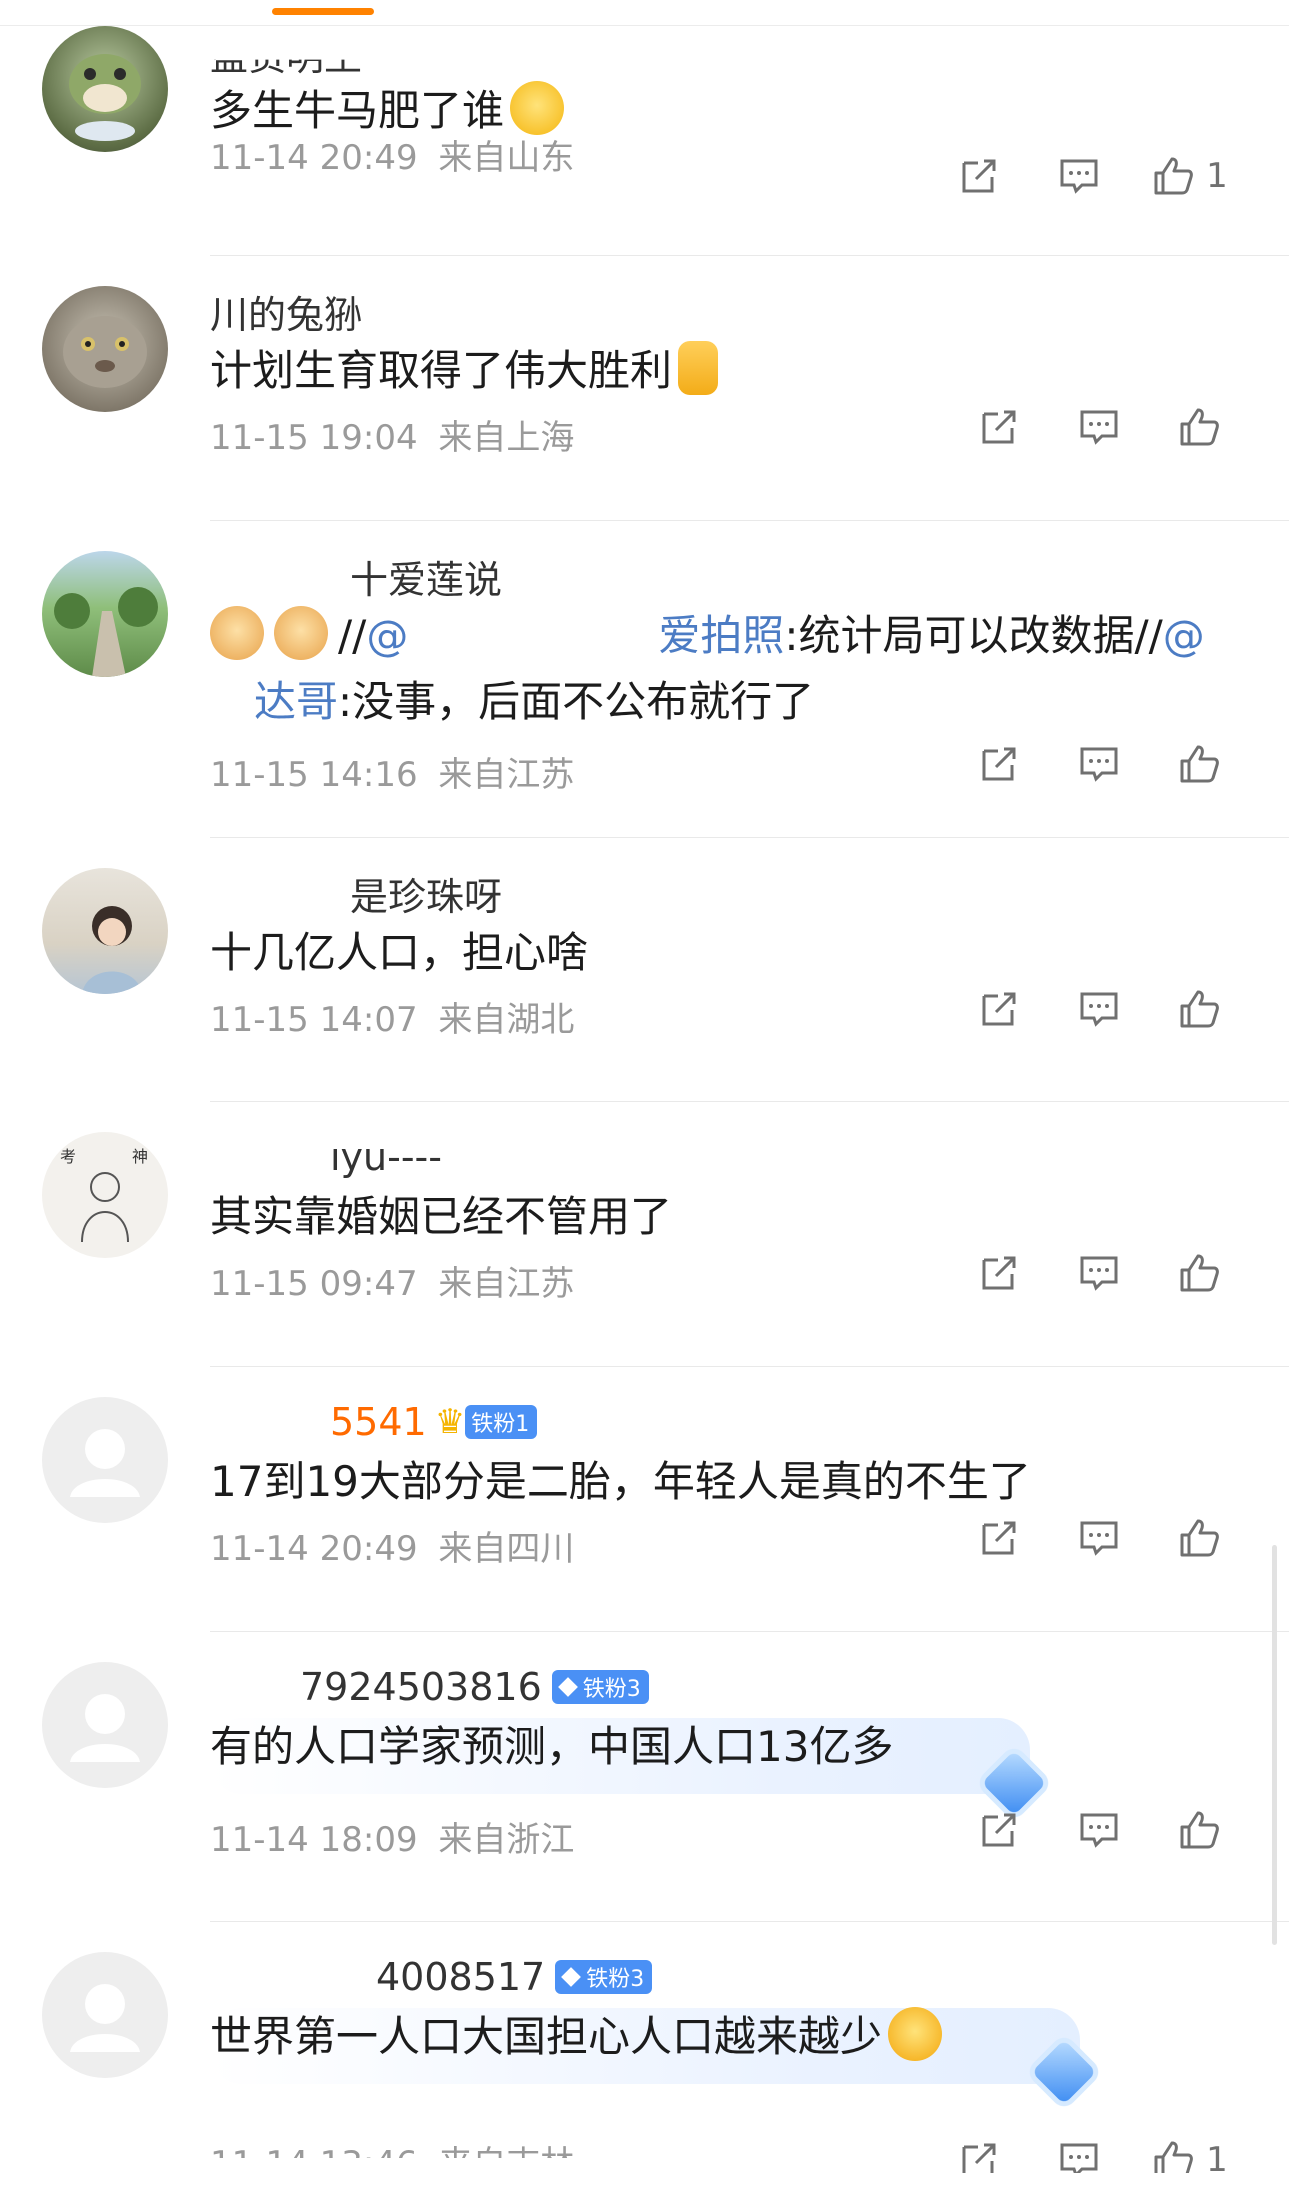 This screenshot has height=2185, width=1289. What do you see at coordinates (68, 1156) in the screenshot?
I see `svg-text: 考` at bounding box center [68, 1156].